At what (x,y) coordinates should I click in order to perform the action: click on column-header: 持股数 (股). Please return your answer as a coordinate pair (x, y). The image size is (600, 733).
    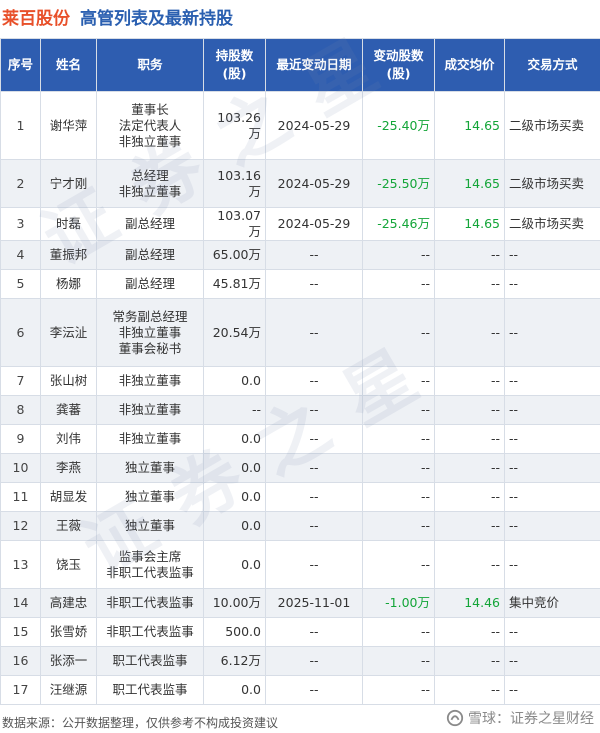
    Looking at the image, I should click on (234, 65).